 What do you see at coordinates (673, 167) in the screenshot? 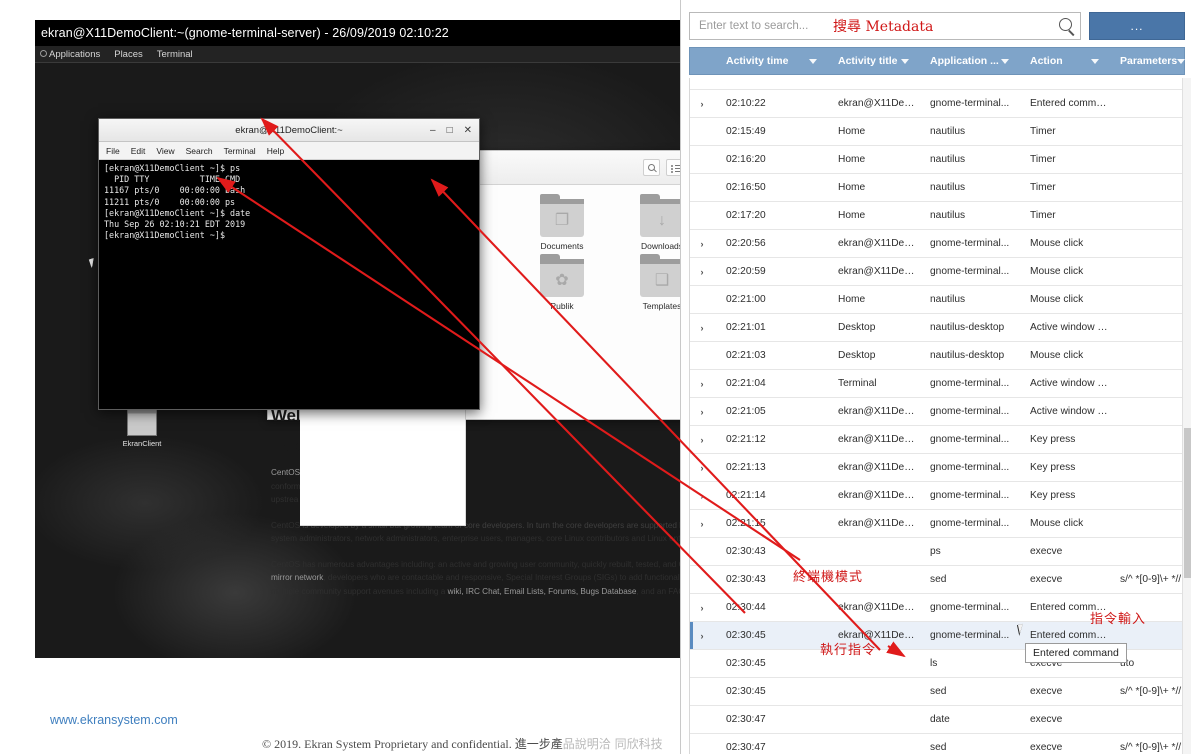
I see `list-view-icon` at bounding box center [673, 167].